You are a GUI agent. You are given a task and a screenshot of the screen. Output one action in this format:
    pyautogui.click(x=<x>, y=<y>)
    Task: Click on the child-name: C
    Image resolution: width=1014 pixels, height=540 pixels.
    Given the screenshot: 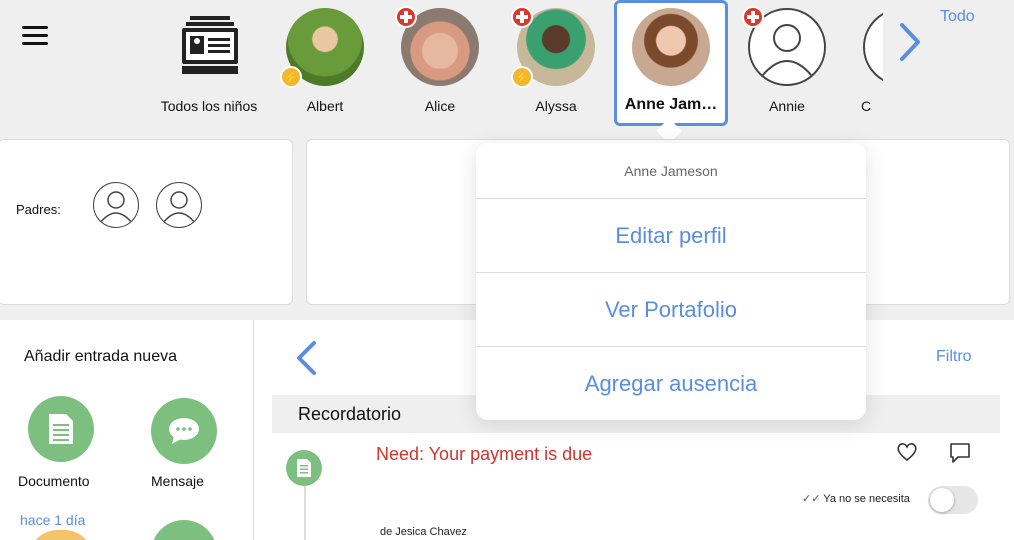 What is the action you would take?
    pyautogui.click(x=866, y=106)
    